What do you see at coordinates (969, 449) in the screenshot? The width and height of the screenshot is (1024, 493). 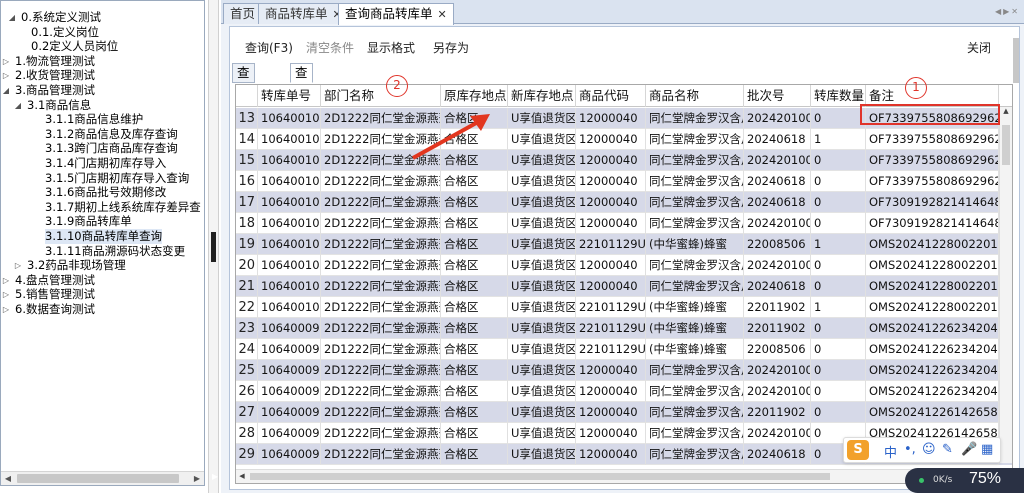 I see `microphone-icon: 🎤` at bounding box center [969, 449].